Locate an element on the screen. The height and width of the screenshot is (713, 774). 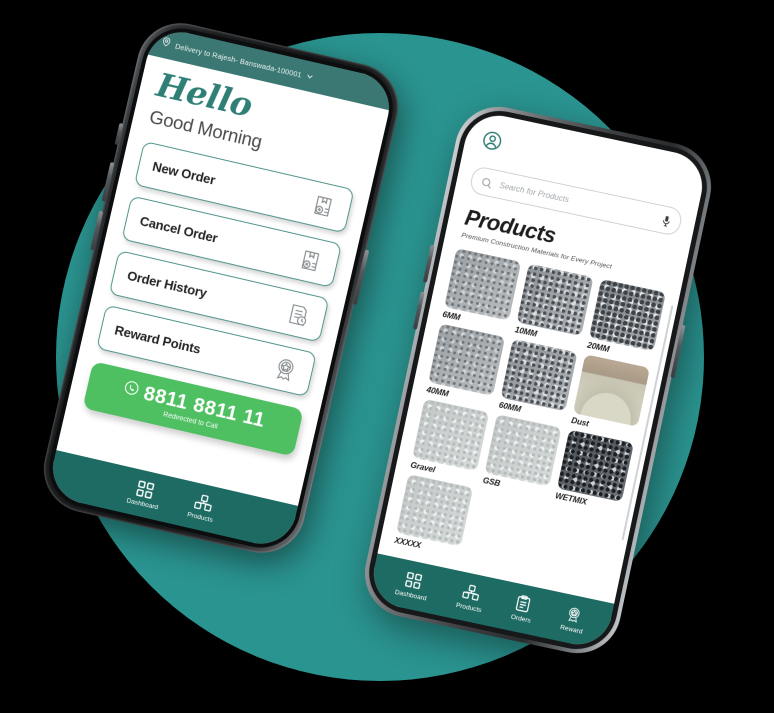
product-card: 10MM is located at coordinates (554, 305).